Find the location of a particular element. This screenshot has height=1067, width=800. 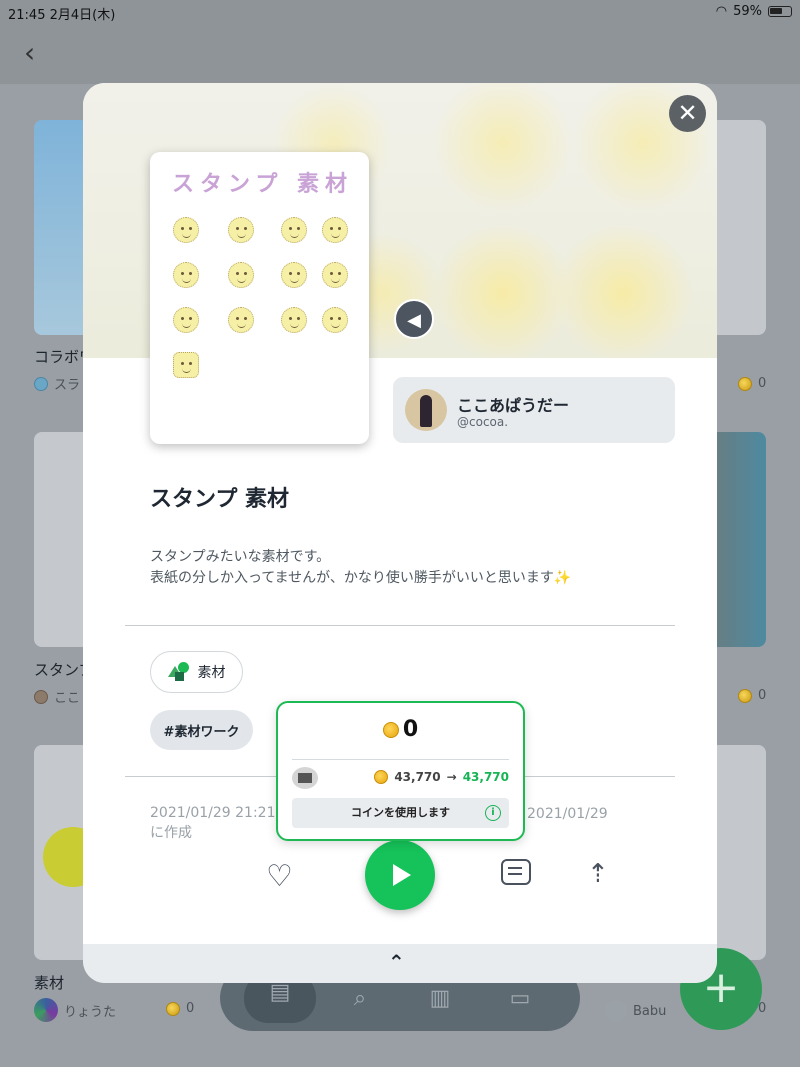

category-label: 素材 is located at coordinates (211, 673).